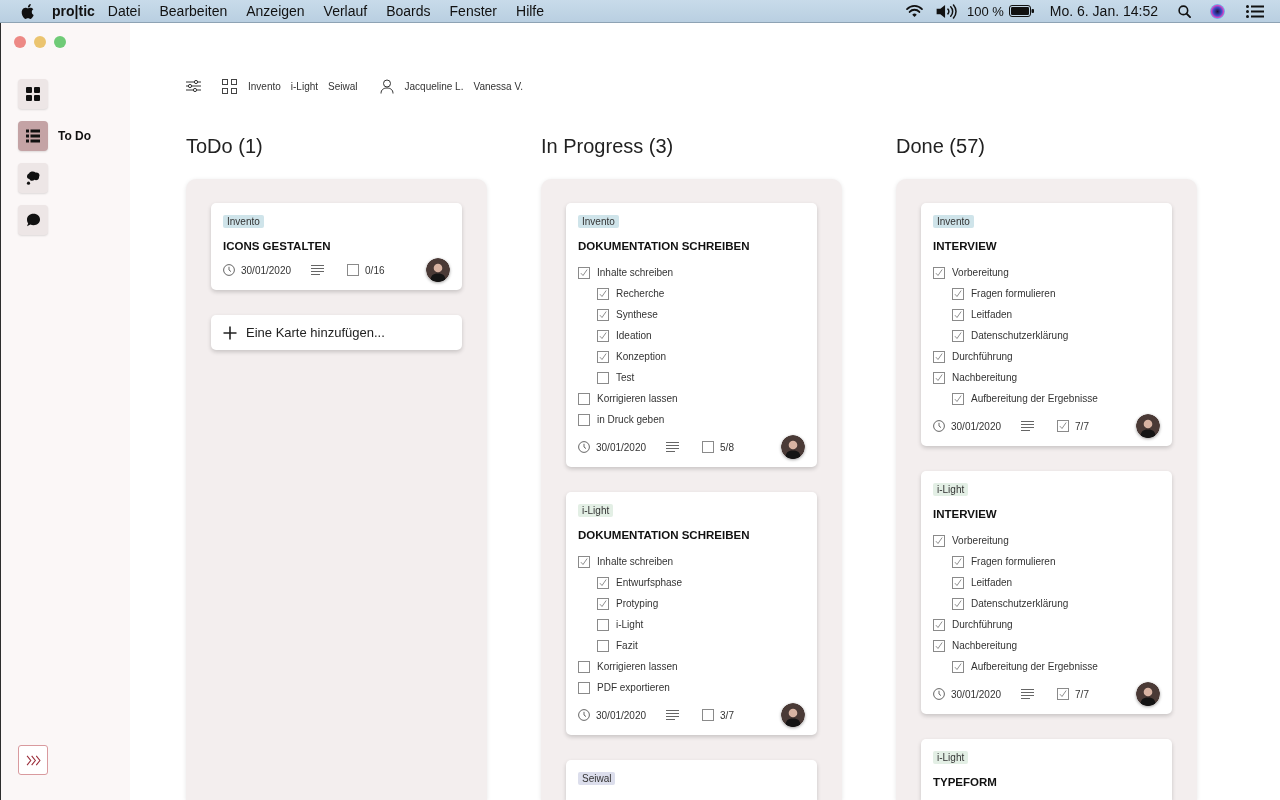 Image resolution: width=1280 pixels, height=800 pixels. Describe the element at coordinates (691, 780) in the screenshot. I see `task-card: Seiwal` at that location.